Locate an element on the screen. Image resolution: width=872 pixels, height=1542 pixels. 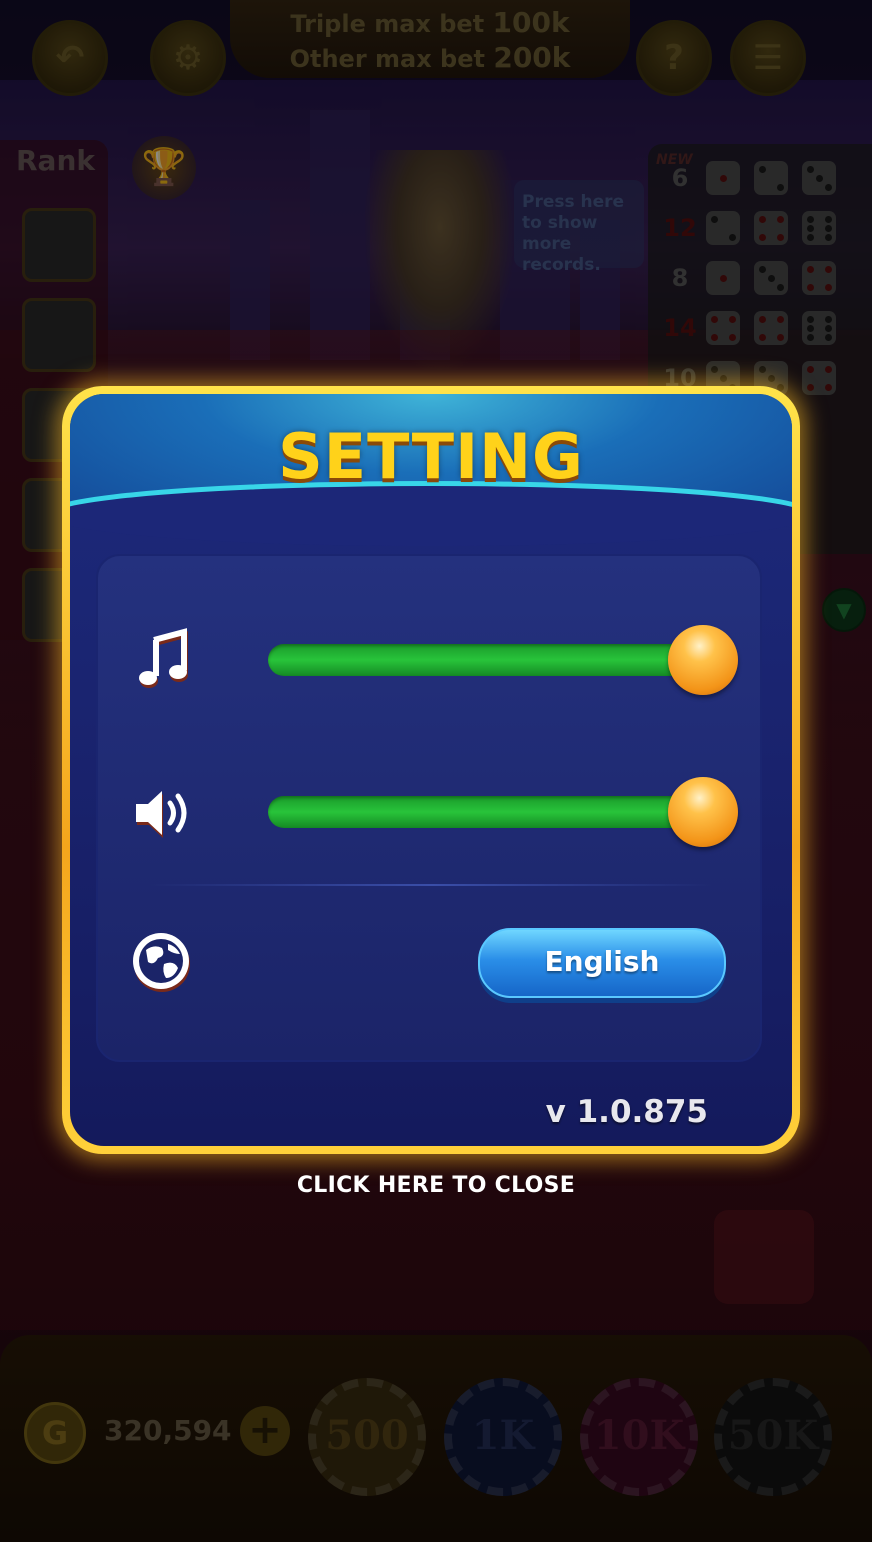
music-slider is located at coordinates (488, 660).